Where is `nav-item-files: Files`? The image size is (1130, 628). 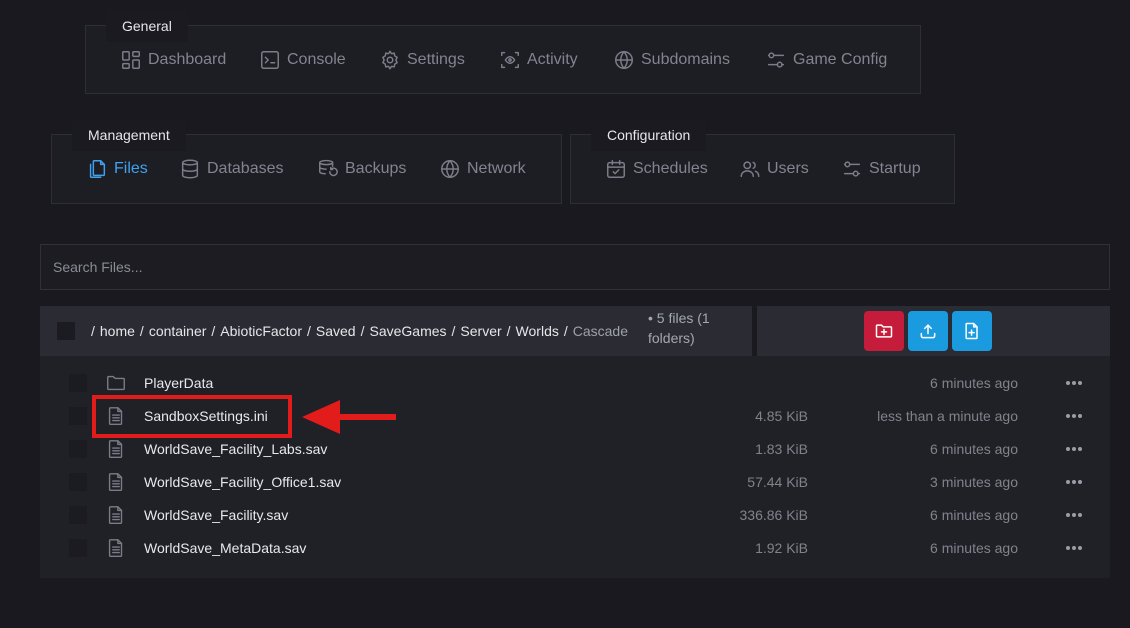
nav-item-files: Files is located at coordinates (117, 169).